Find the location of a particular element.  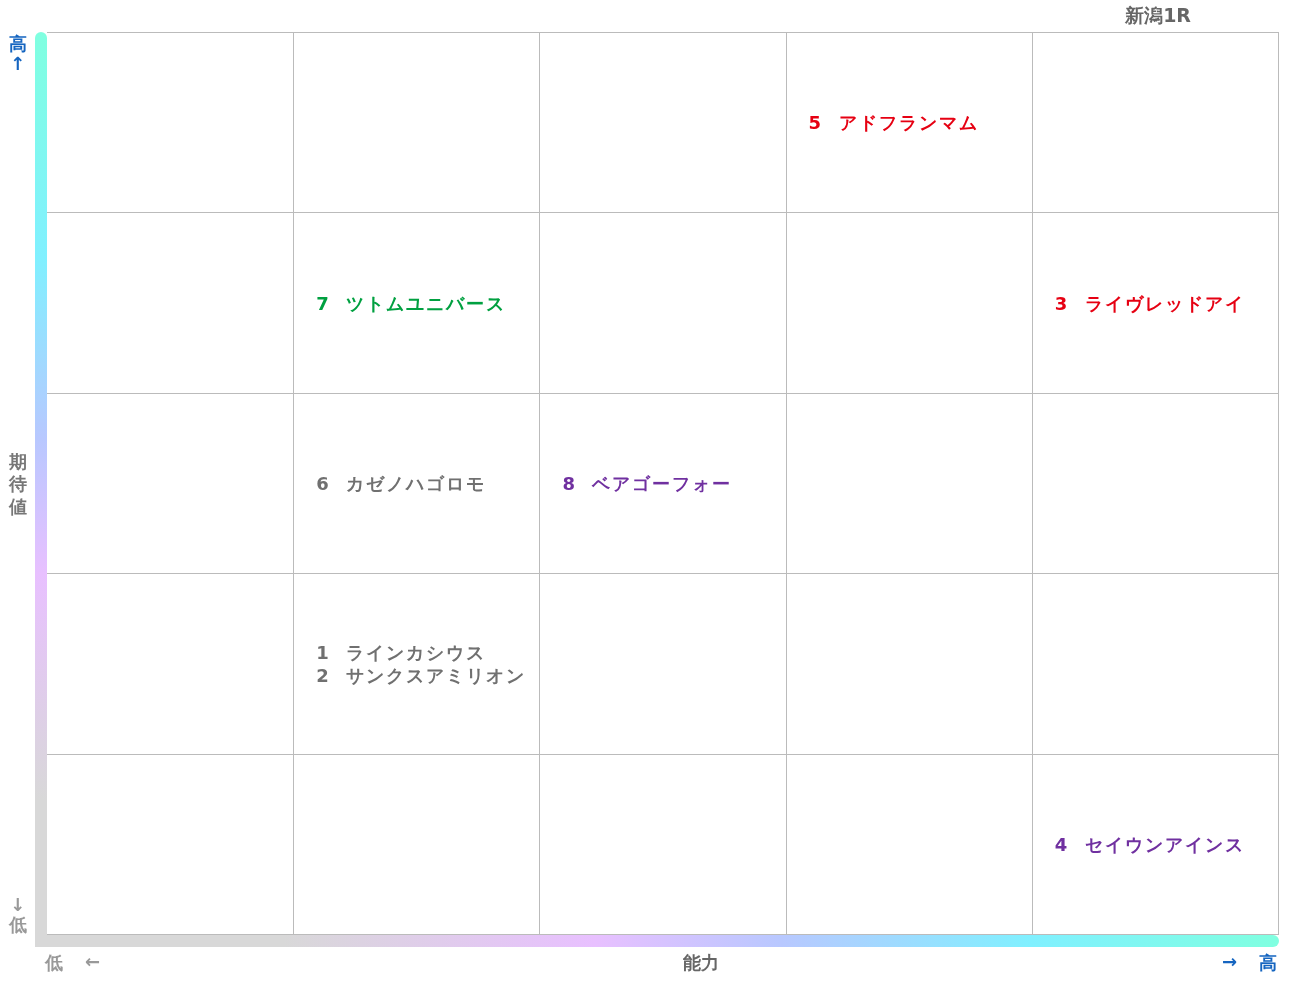

right-arrow-icon: → is located at coordinates (1229, 963).